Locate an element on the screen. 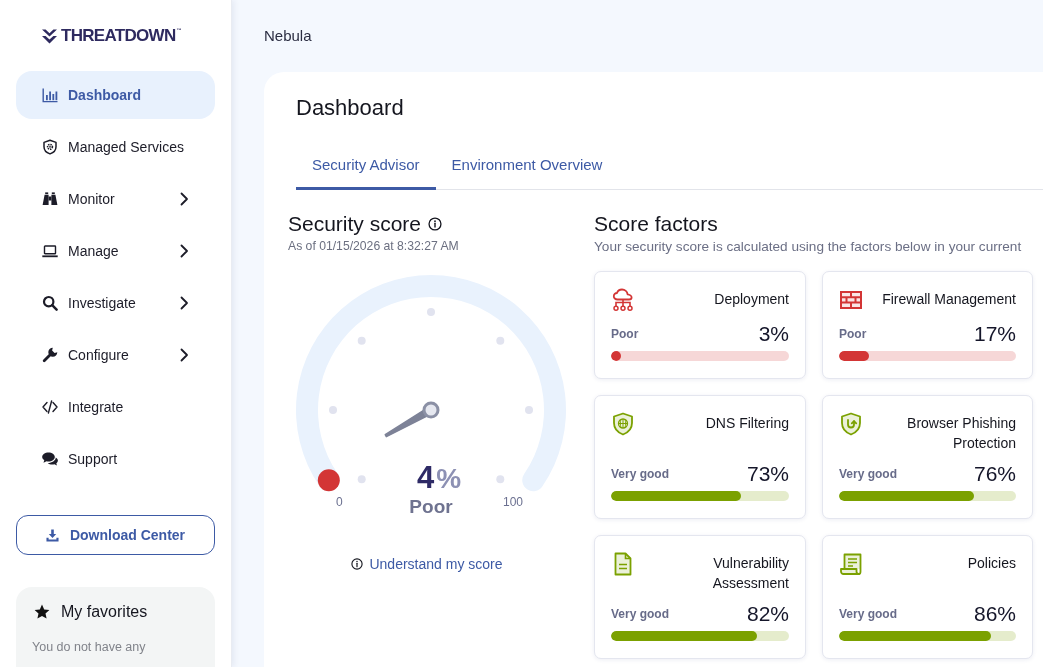 The image size is (1043, 667). factor-percentage: 17% is located at coordinates (994, 334).